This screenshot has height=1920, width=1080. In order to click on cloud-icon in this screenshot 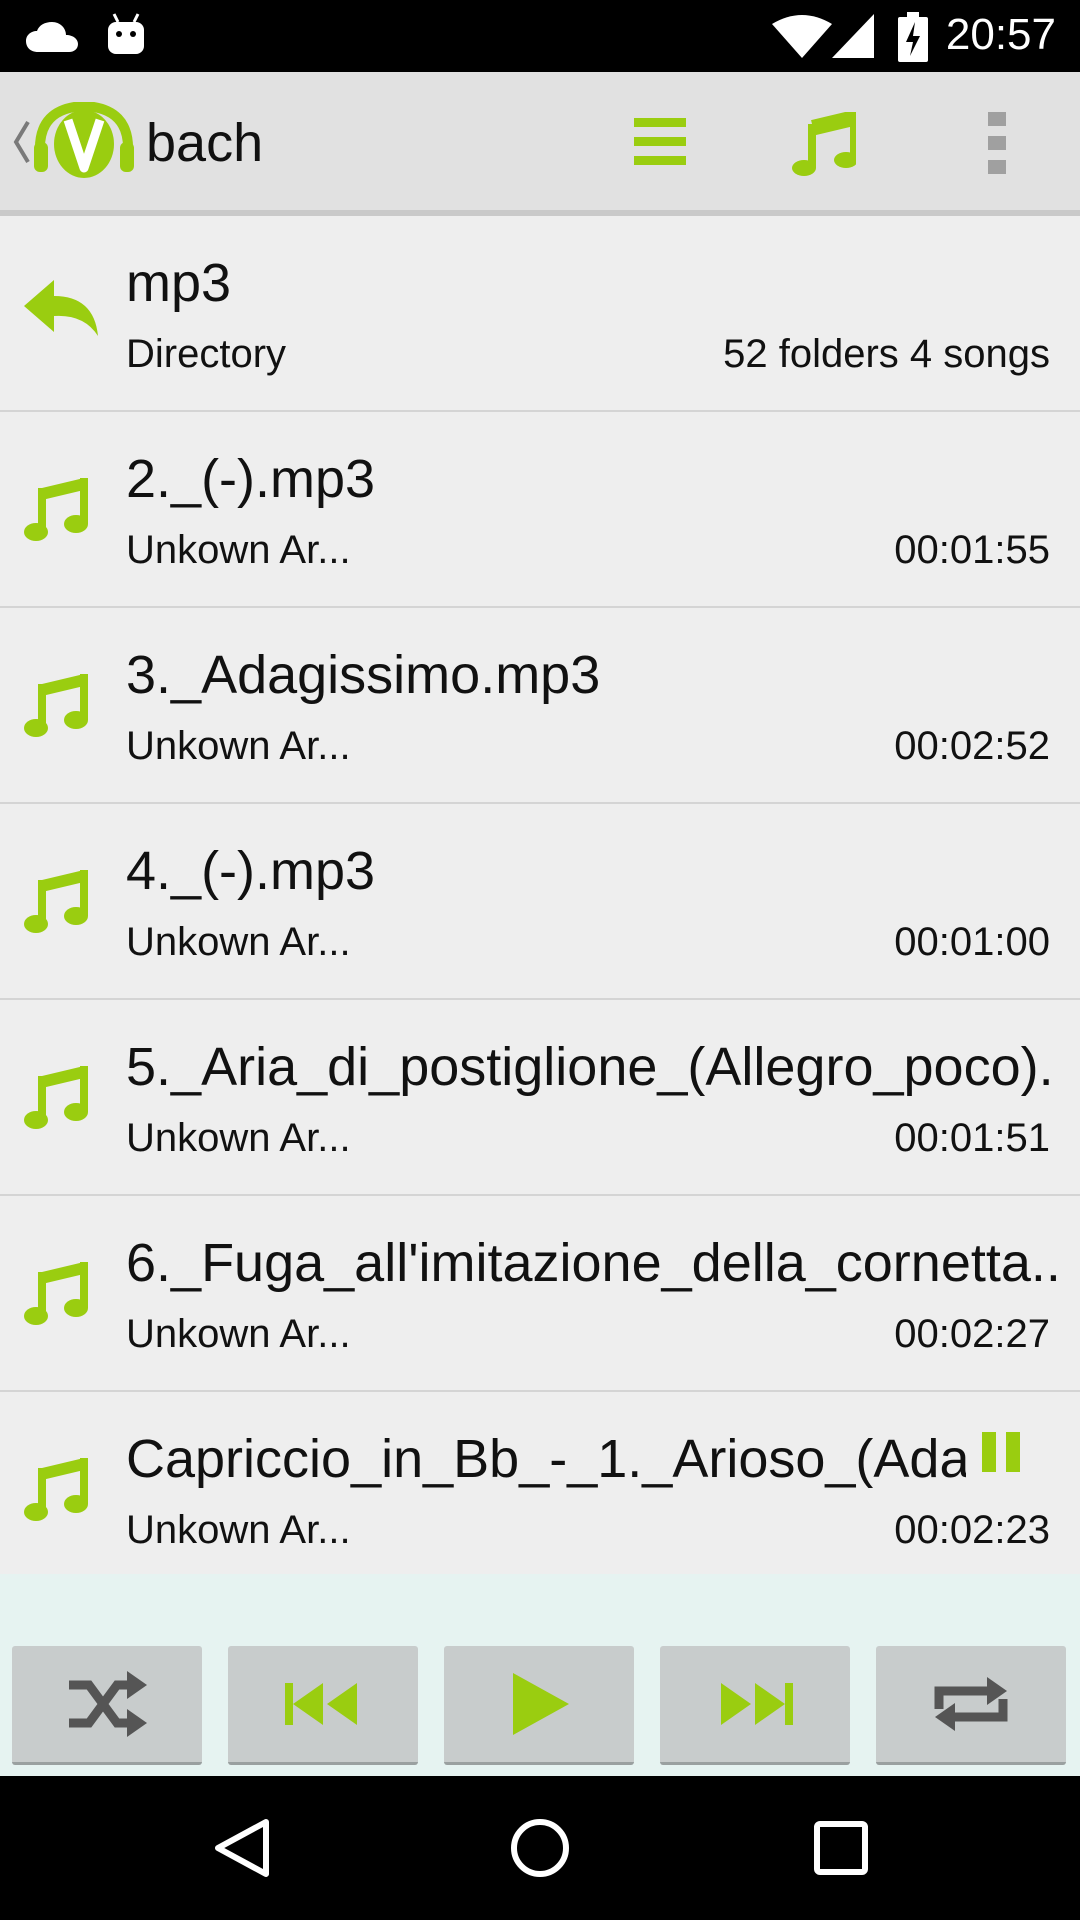, I will do `click(52, 37)`.